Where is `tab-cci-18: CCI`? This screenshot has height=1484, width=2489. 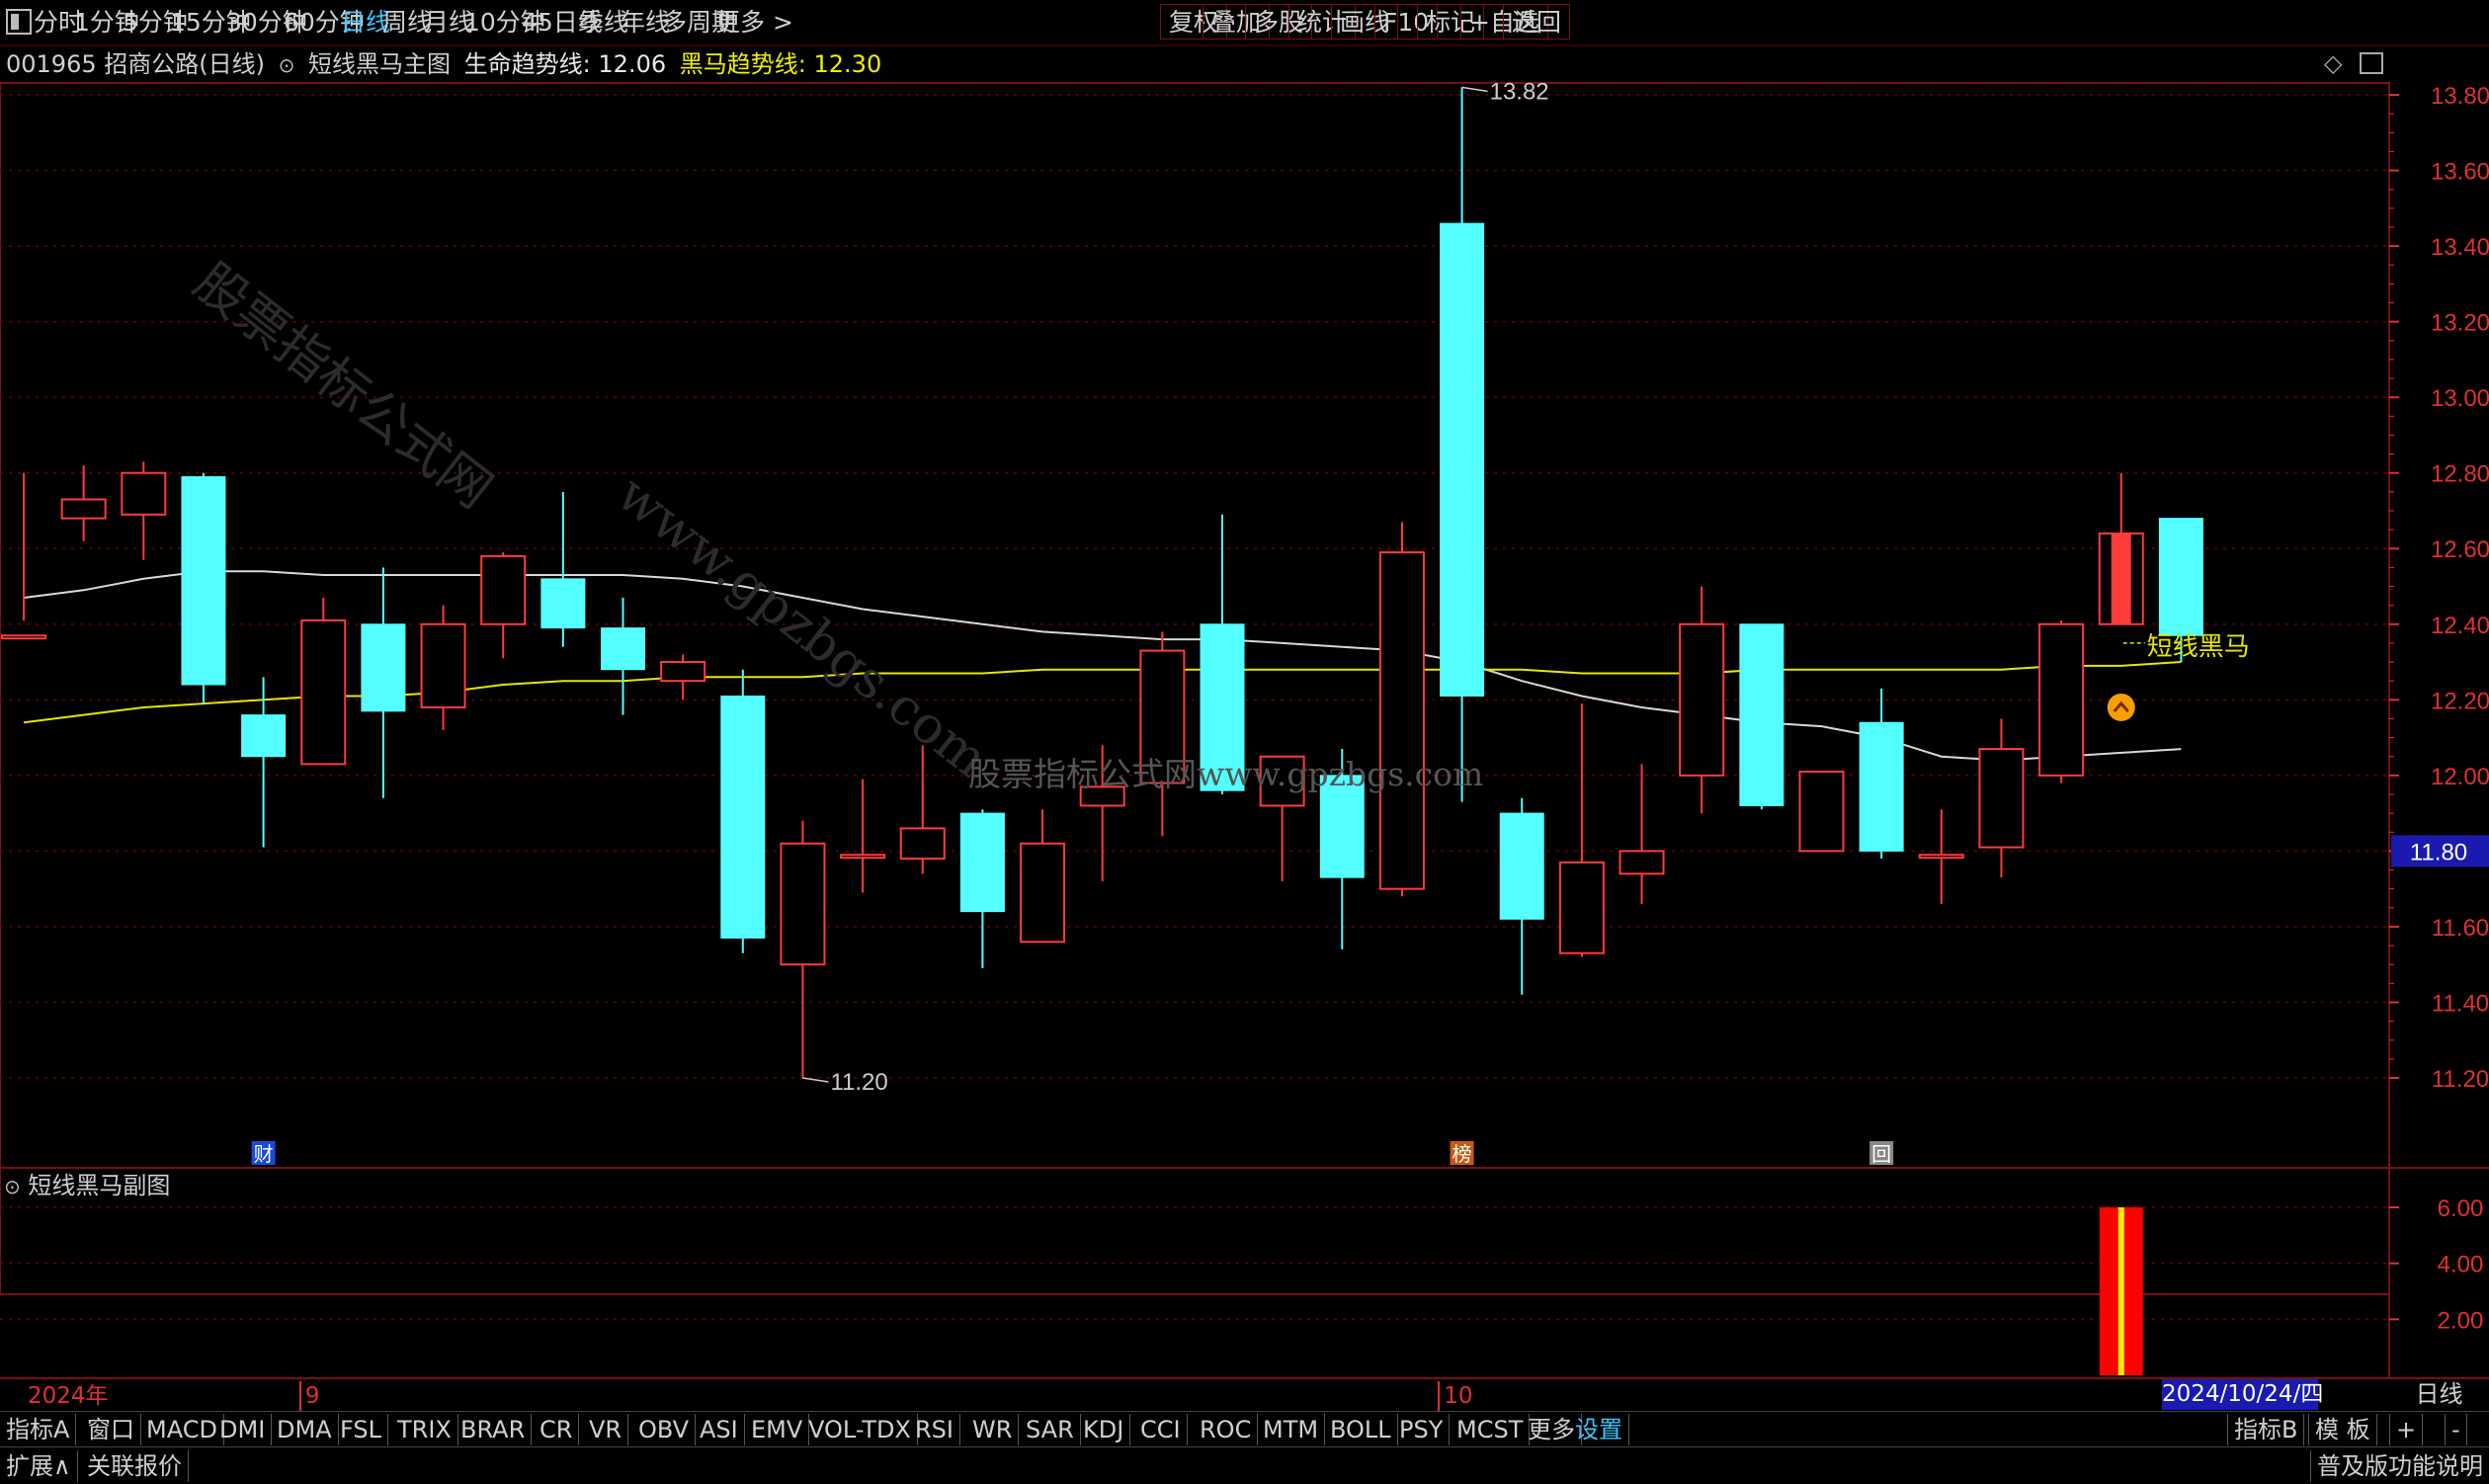 tab-cci-18: CCI is located at coordinates (1161, 1429).